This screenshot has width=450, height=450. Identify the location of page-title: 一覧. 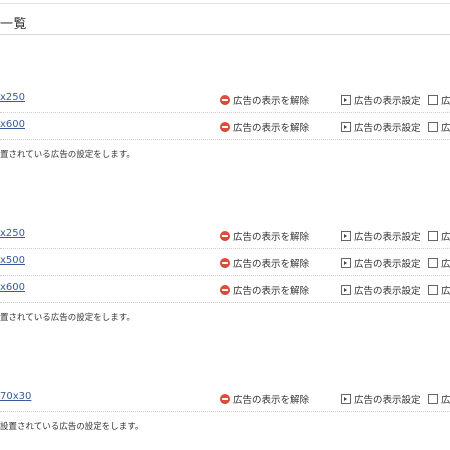
(14, 24).